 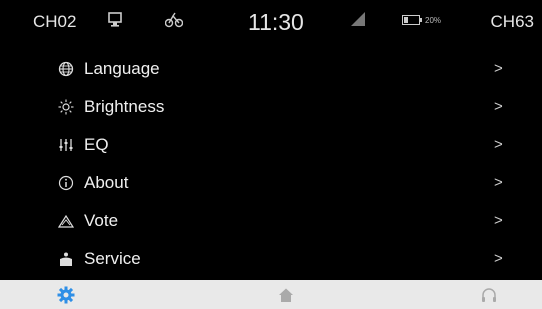 What do you see at coordinates (66, 107) in the screenshot?
I see `sun-icon` at bounding box center [66, 107].